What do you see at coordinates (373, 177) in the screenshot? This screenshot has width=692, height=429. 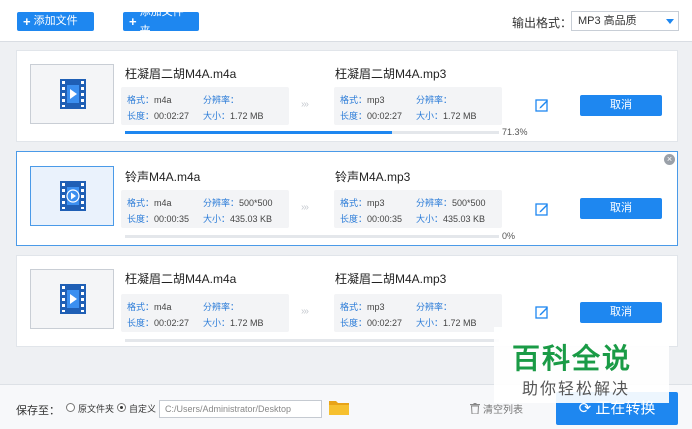 I see `target-file-name: 铃声M4A.mp3` at bounding box center [373, 177].